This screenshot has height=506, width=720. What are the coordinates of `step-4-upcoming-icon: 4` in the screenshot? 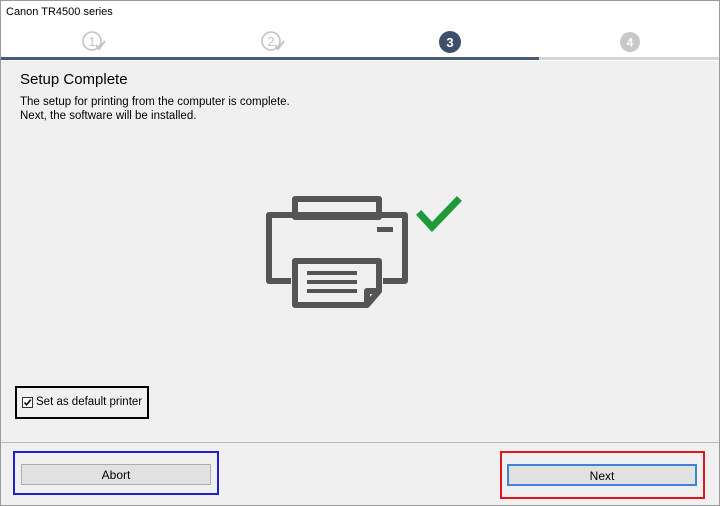 It's located at (630, 42).